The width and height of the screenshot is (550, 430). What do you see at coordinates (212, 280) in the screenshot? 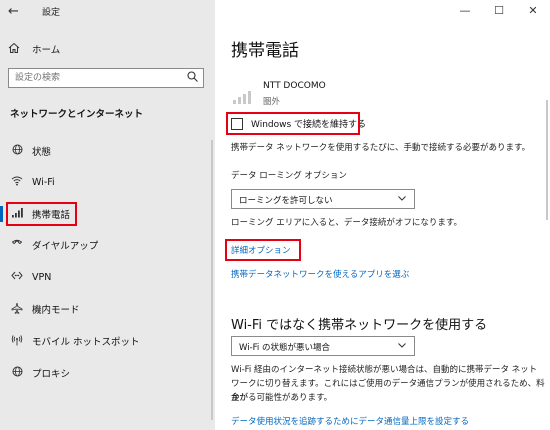
I see `sidebar-scrollbar` at bounding box center [212, 280].